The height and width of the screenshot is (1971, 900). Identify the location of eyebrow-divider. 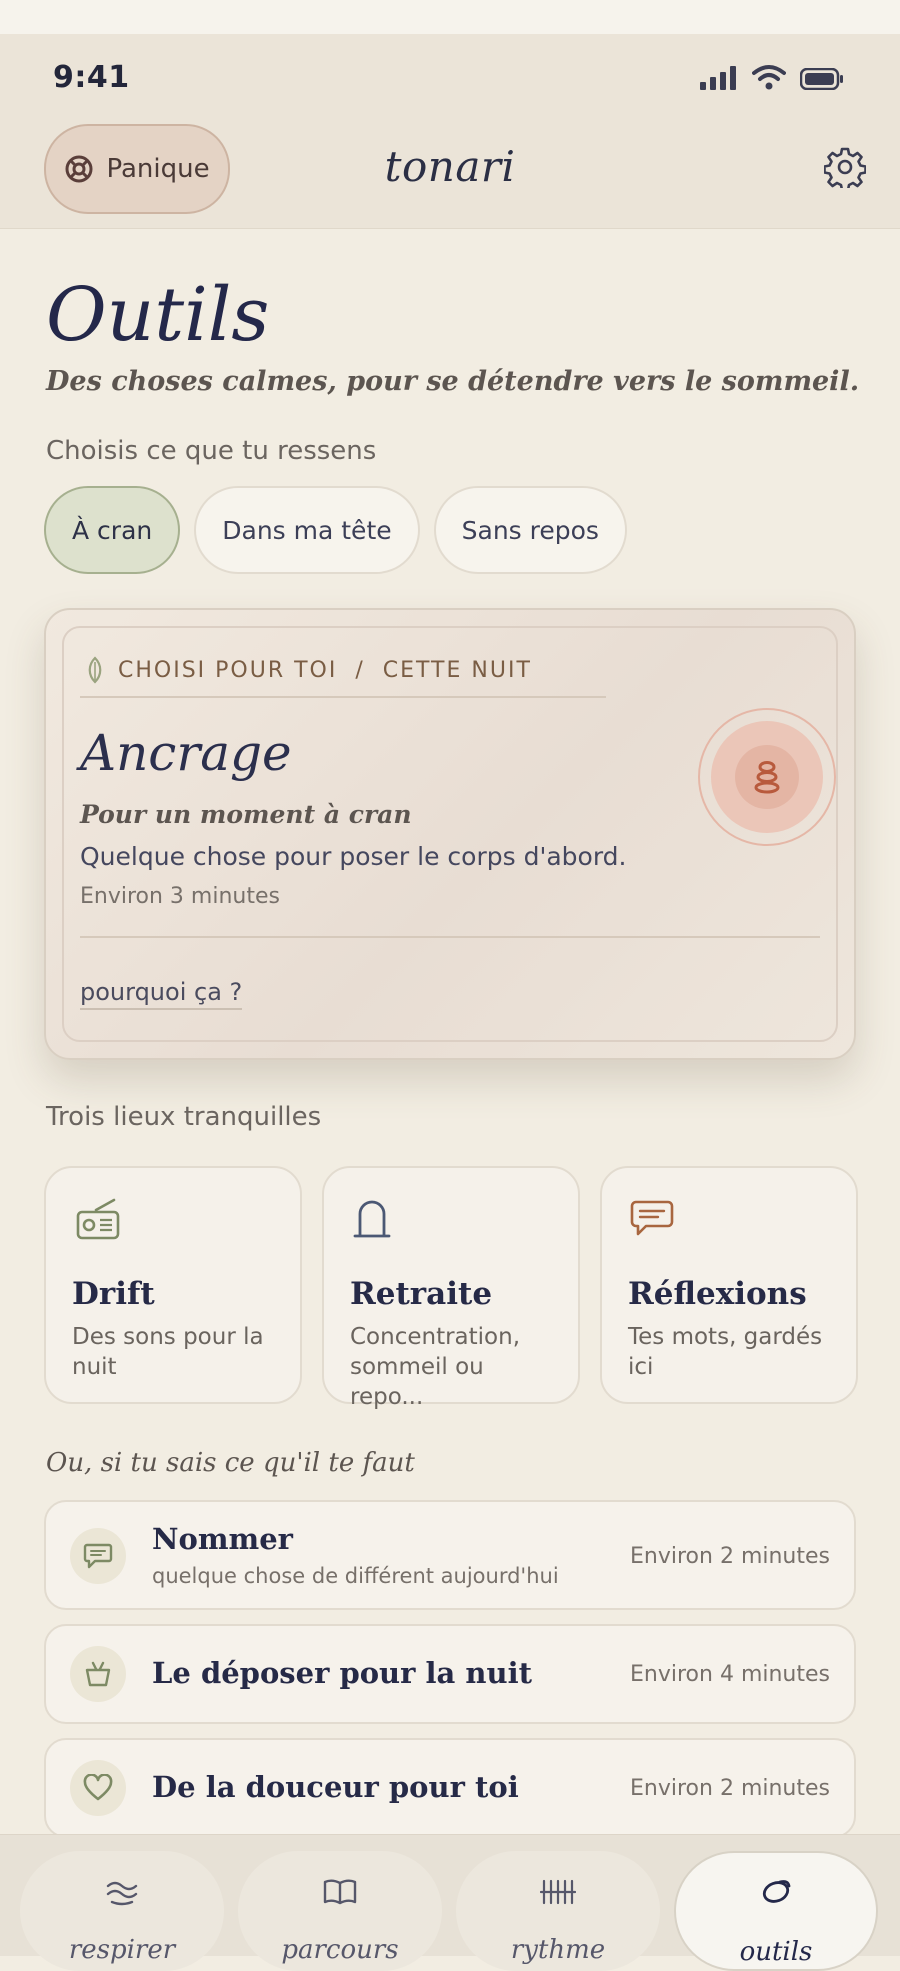
(343, 697).